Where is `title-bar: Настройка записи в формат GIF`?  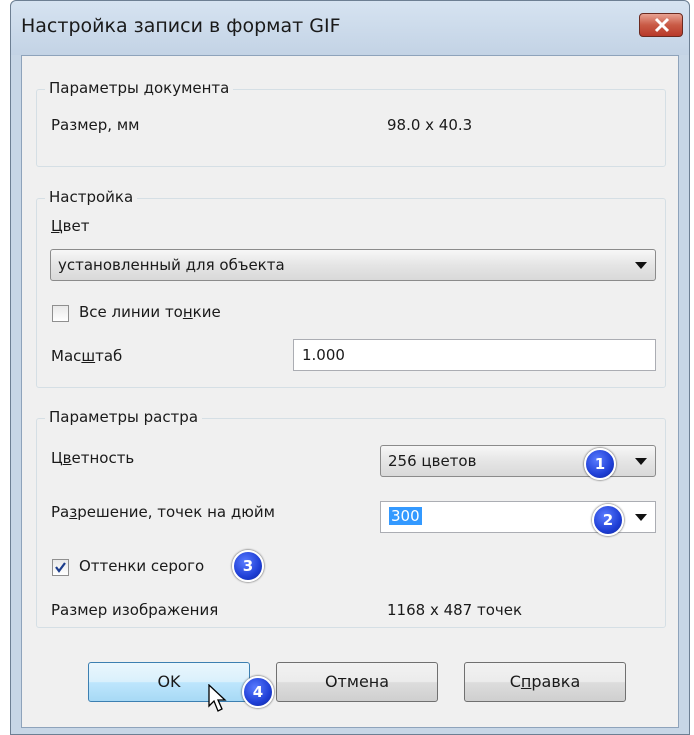
title-bar: Настройка записи в формат GIF is located at coordinates (350, 28).